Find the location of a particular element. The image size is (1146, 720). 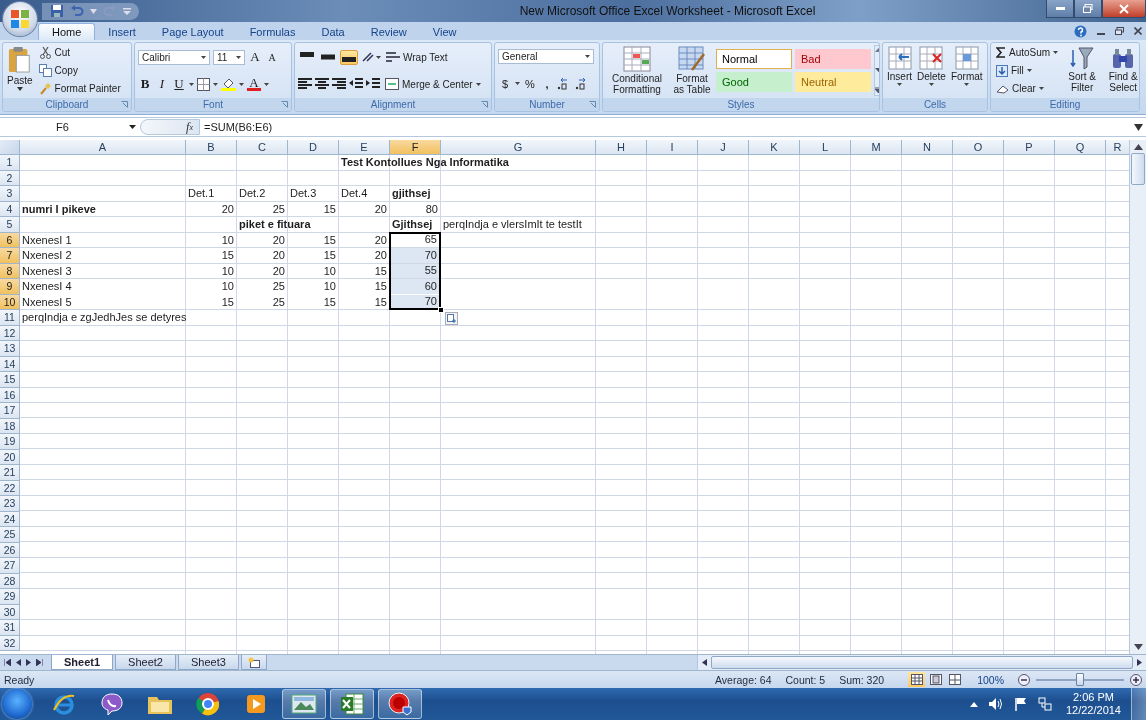

formula-field: =SUM(B6:E6) is located at coordinates (667, 127).